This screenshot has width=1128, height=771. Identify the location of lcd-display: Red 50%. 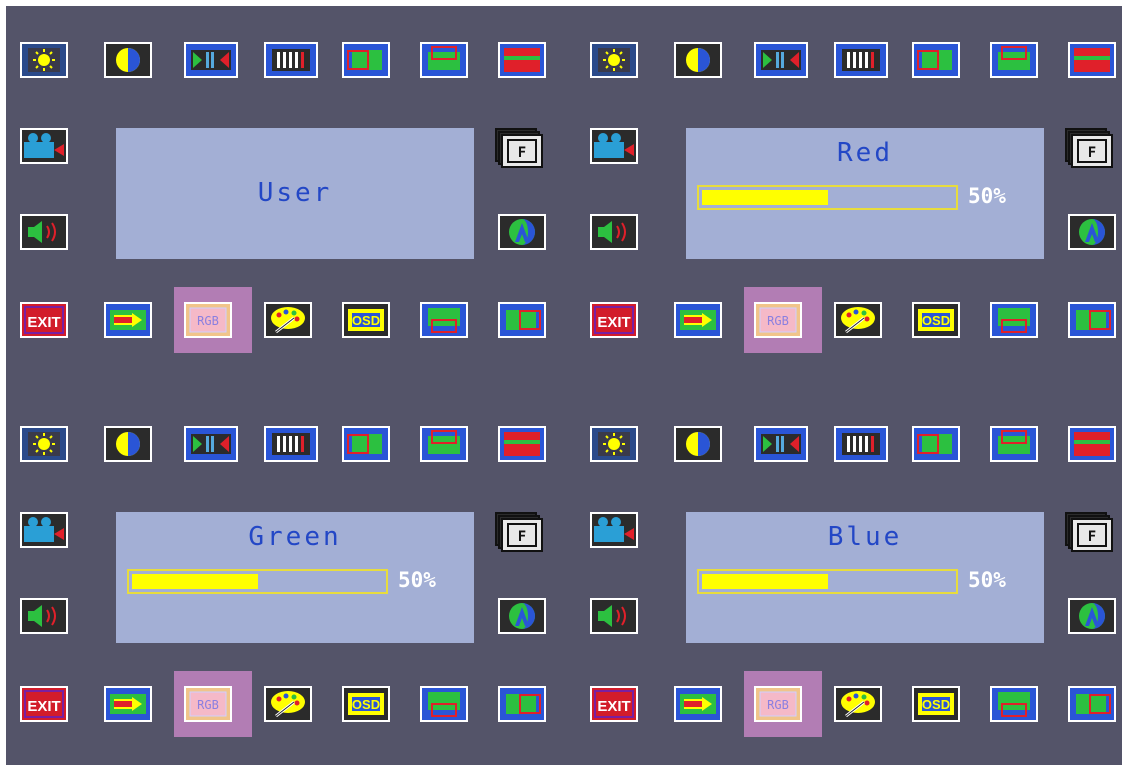
(865, 193).